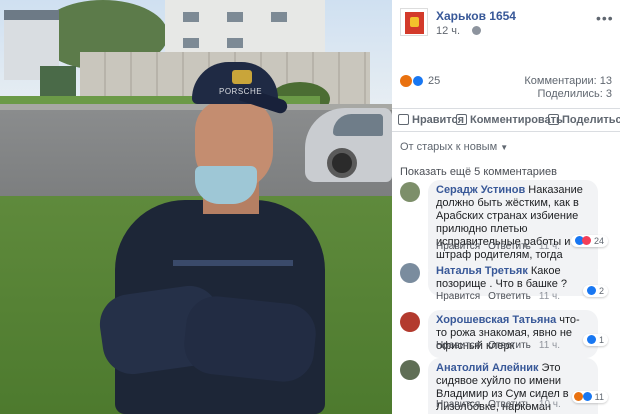 Image resolution: width=620 pixels, height=414 pixels. What do you see at coordinates (448, 31) in the screenshot?
I see `post-timestamp: 12 ч.` at bounding box center [448, 31].